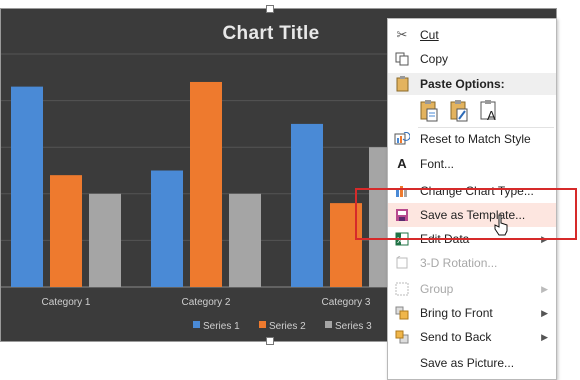  Describe the element at coordinates (402, 163) in the screenshot. I see `font-icon: A` at that location.